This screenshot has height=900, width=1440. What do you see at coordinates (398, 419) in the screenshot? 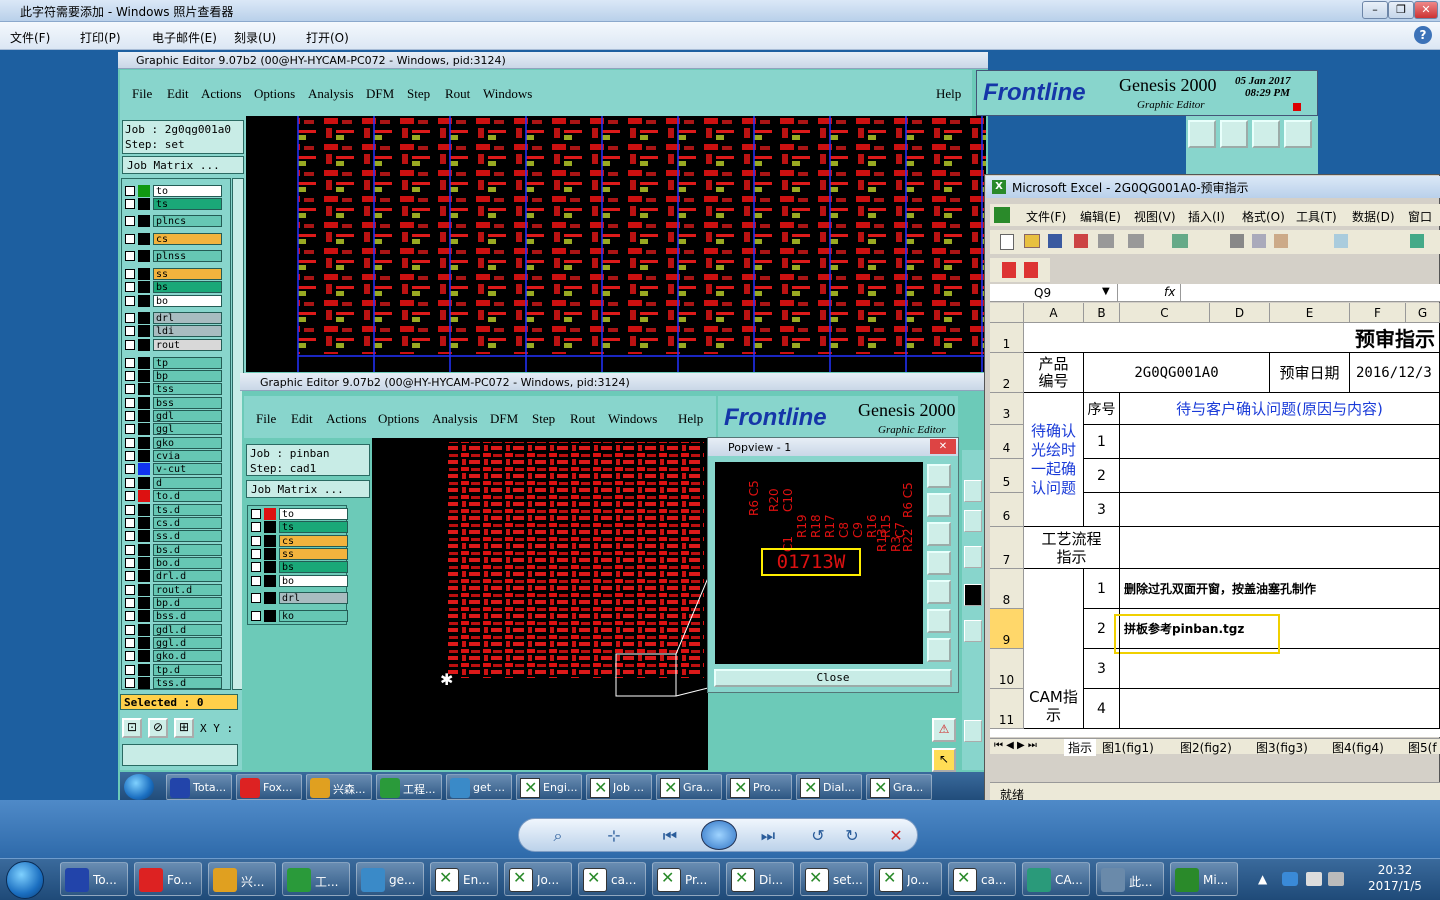
I see `g2-menu-options: Options` at bounding box center [398, 419].